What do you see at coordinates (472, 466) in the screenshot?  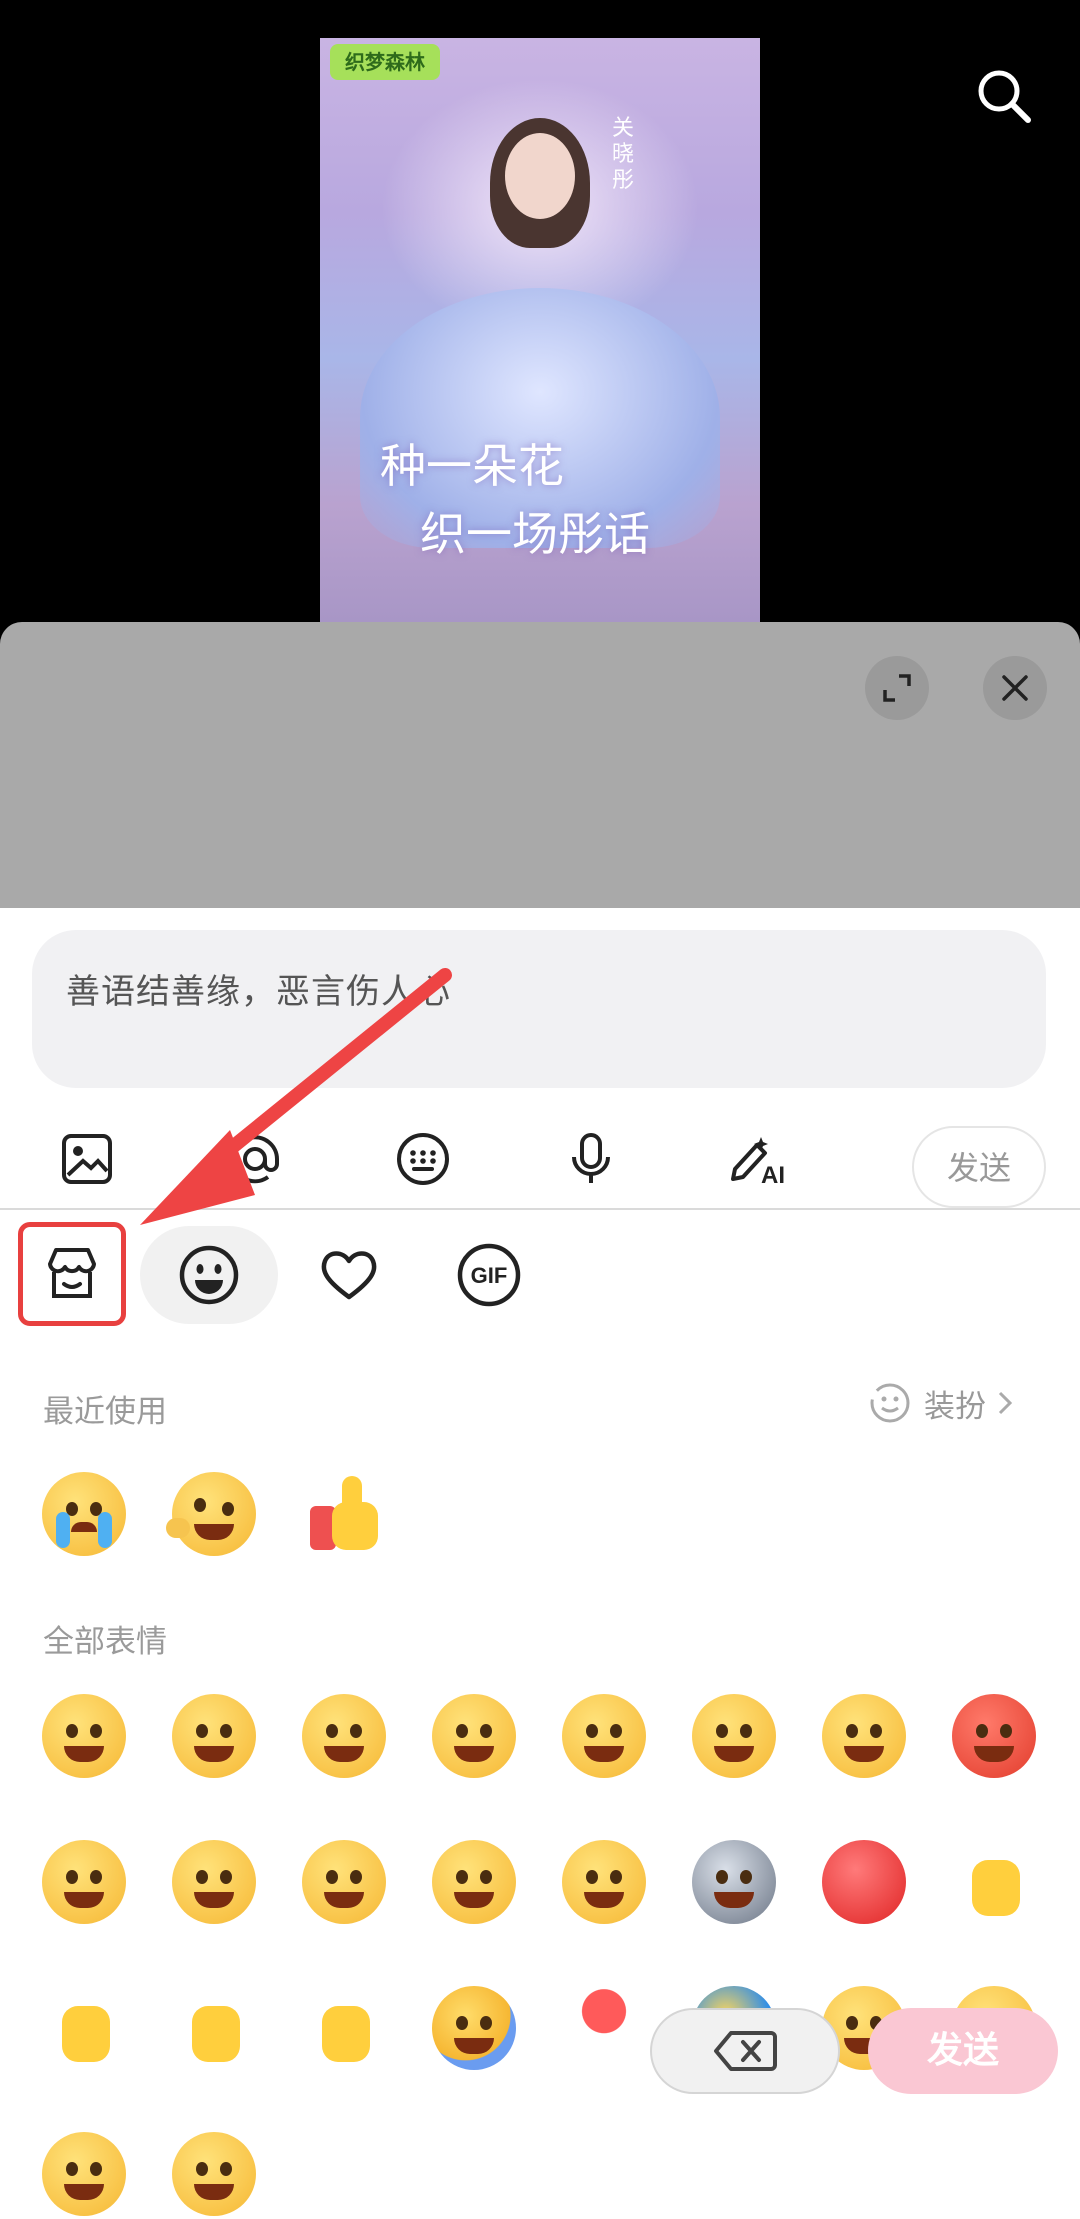 I see `poster-slogan-line1: 种一朵花` at bounding box center [472, 466].